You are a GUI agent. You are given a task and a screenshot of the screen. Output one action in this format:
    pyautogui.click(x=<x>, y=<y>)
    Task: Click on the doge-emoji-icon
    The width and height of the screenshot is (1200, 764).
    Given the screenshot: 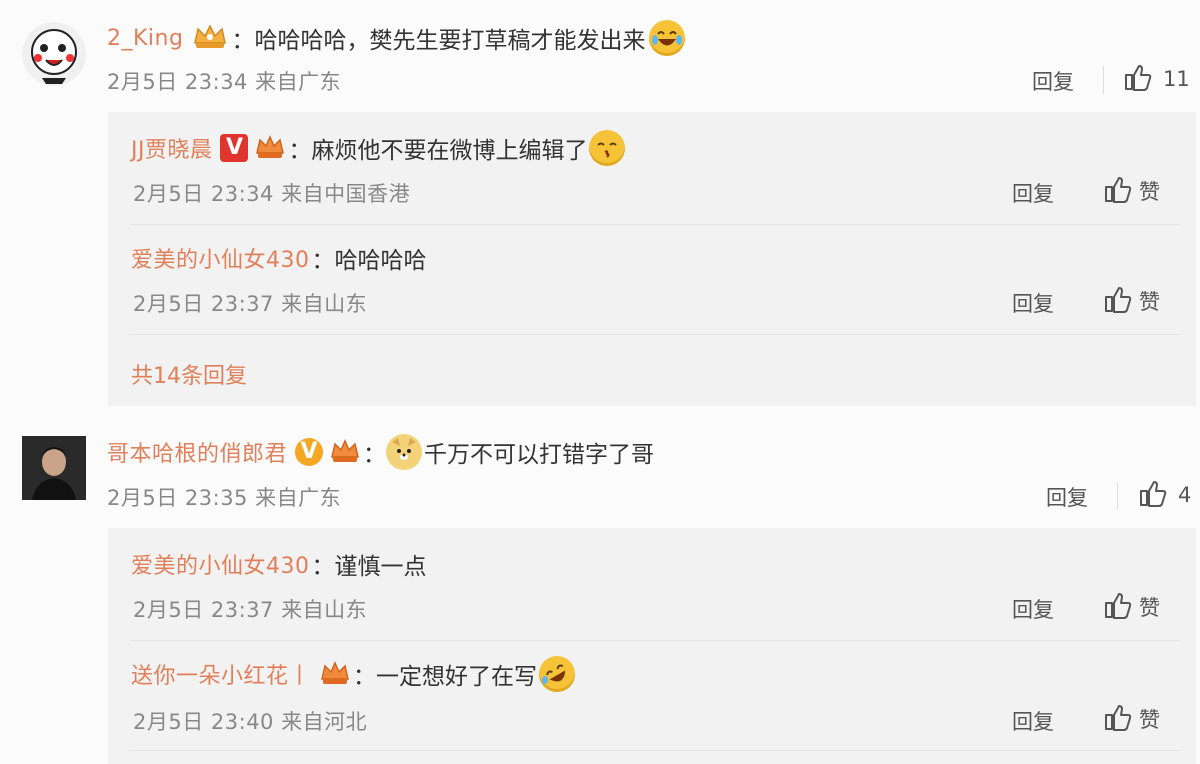 What is the action you would take?
    pyautogui.click(x=404, y=452)
    